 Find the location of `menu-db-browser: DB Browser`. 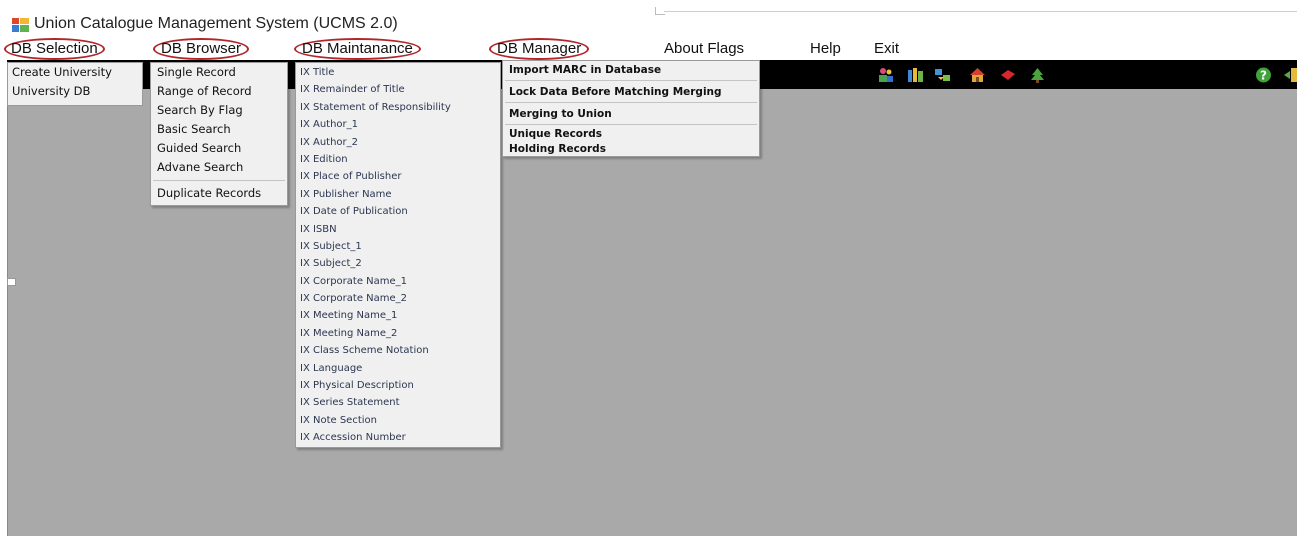

menu-db-browser: DB Browser is located at coordinates (201, 49).